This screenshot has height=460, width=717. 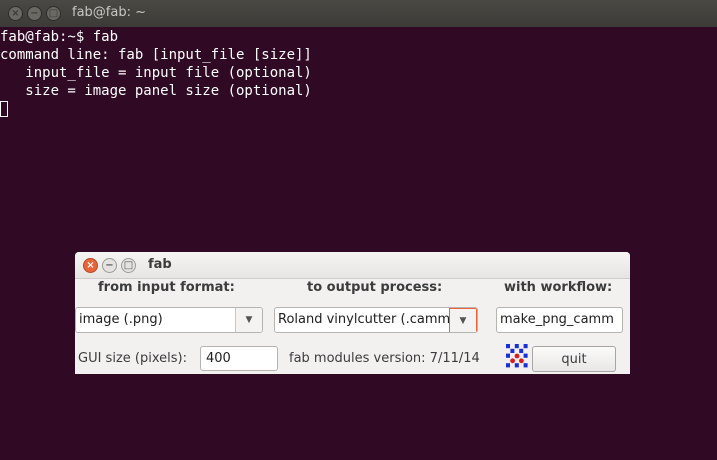 I want to click on terminal-minimize-icon: −, so click(x=34, y=13).